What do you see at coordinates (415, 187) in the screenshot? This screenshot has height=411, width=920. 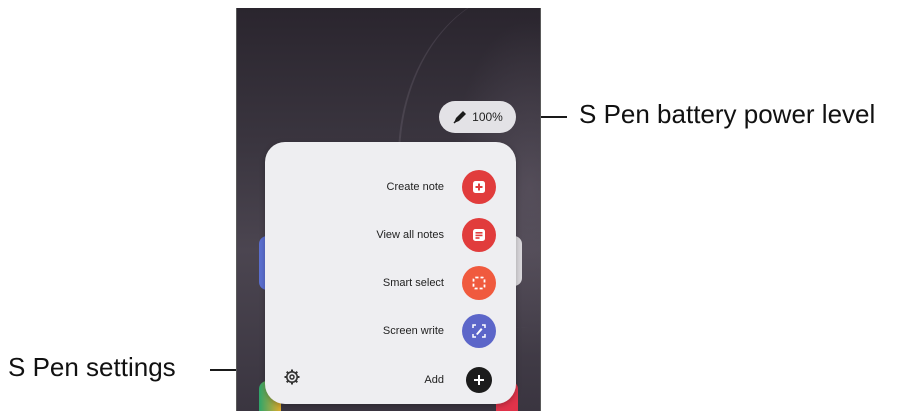 I see `menu-item-label: Create note` at bounding box center [415, 187].